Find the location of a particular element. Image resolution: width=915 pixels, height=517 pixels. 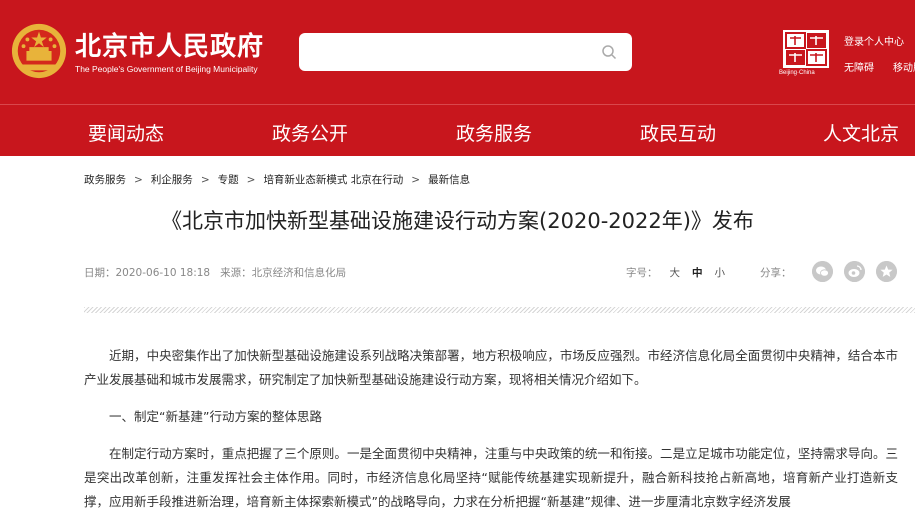

search-input is located at coordinates (465, 52).